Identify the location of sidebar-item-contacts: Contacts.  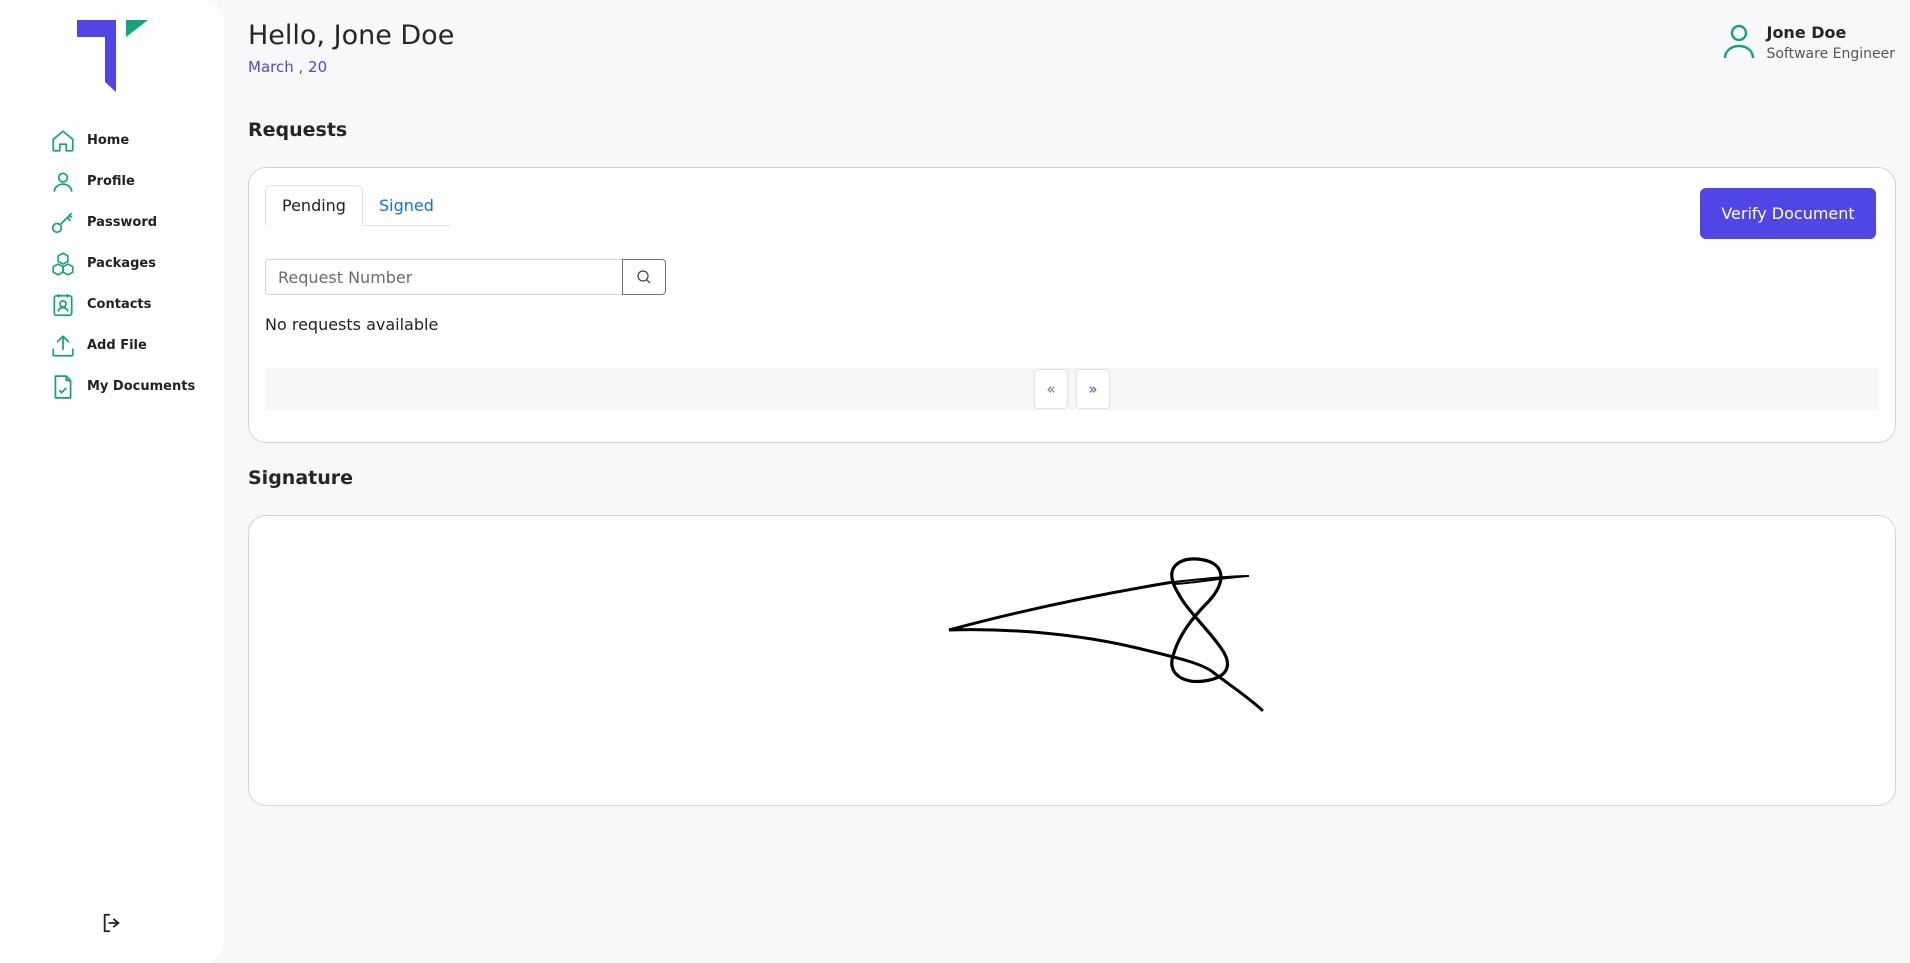
(122, 304).